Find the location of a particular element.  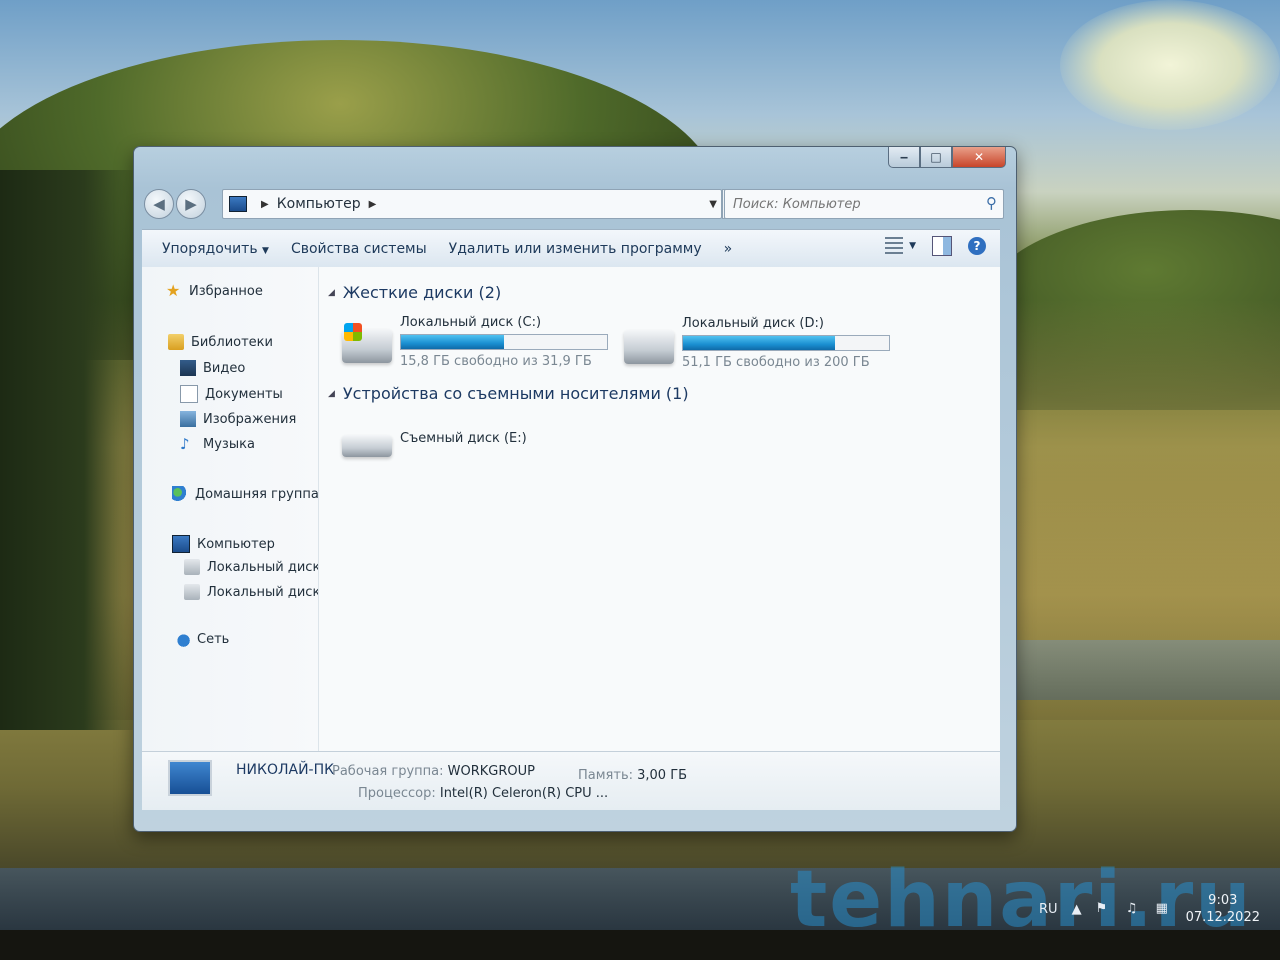

view-dropdown-icon: ▼ is located at coordinates (912, 246).